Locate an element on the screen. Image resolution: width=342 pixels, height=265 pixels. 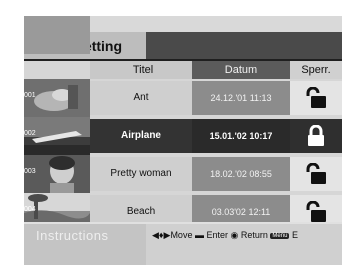
column-header-datum: Datum is located at coordinates (241, 70).